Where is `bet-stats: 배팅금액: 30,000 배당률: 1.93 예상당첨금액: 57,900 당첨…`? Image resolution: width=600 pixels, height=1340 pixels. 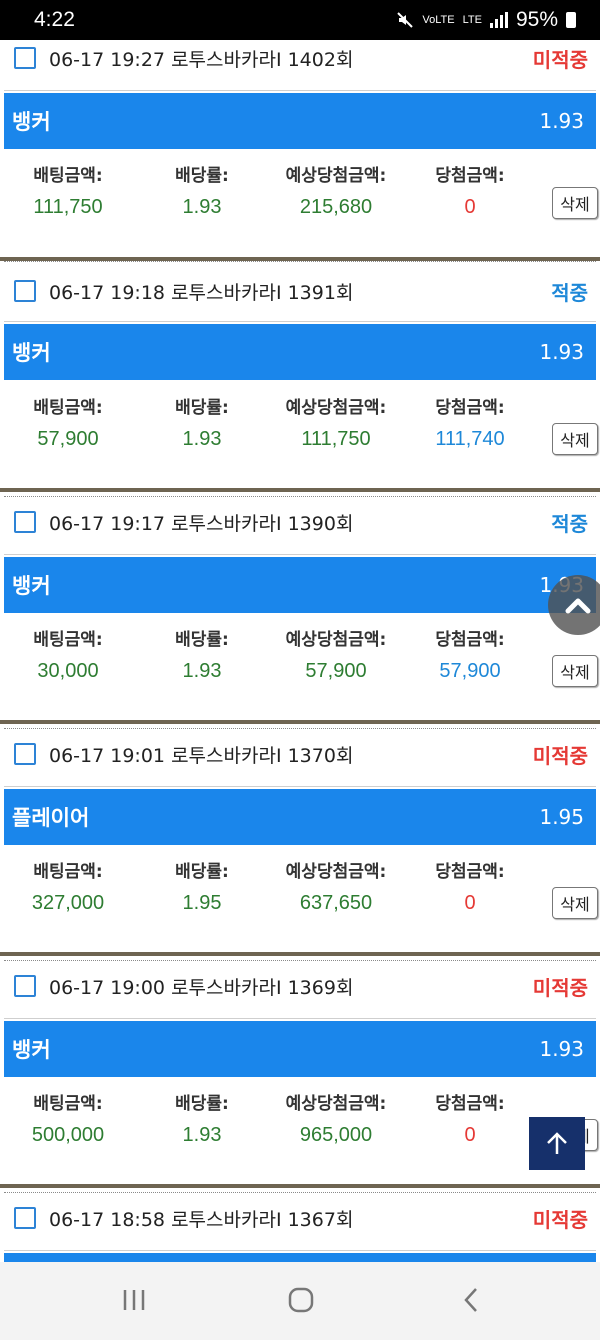 bet-stats: 배팅금액: 30,000 배당률: 1.93 예상당첨금액: 57,900 당첨… is located at coordinates (300, 663).